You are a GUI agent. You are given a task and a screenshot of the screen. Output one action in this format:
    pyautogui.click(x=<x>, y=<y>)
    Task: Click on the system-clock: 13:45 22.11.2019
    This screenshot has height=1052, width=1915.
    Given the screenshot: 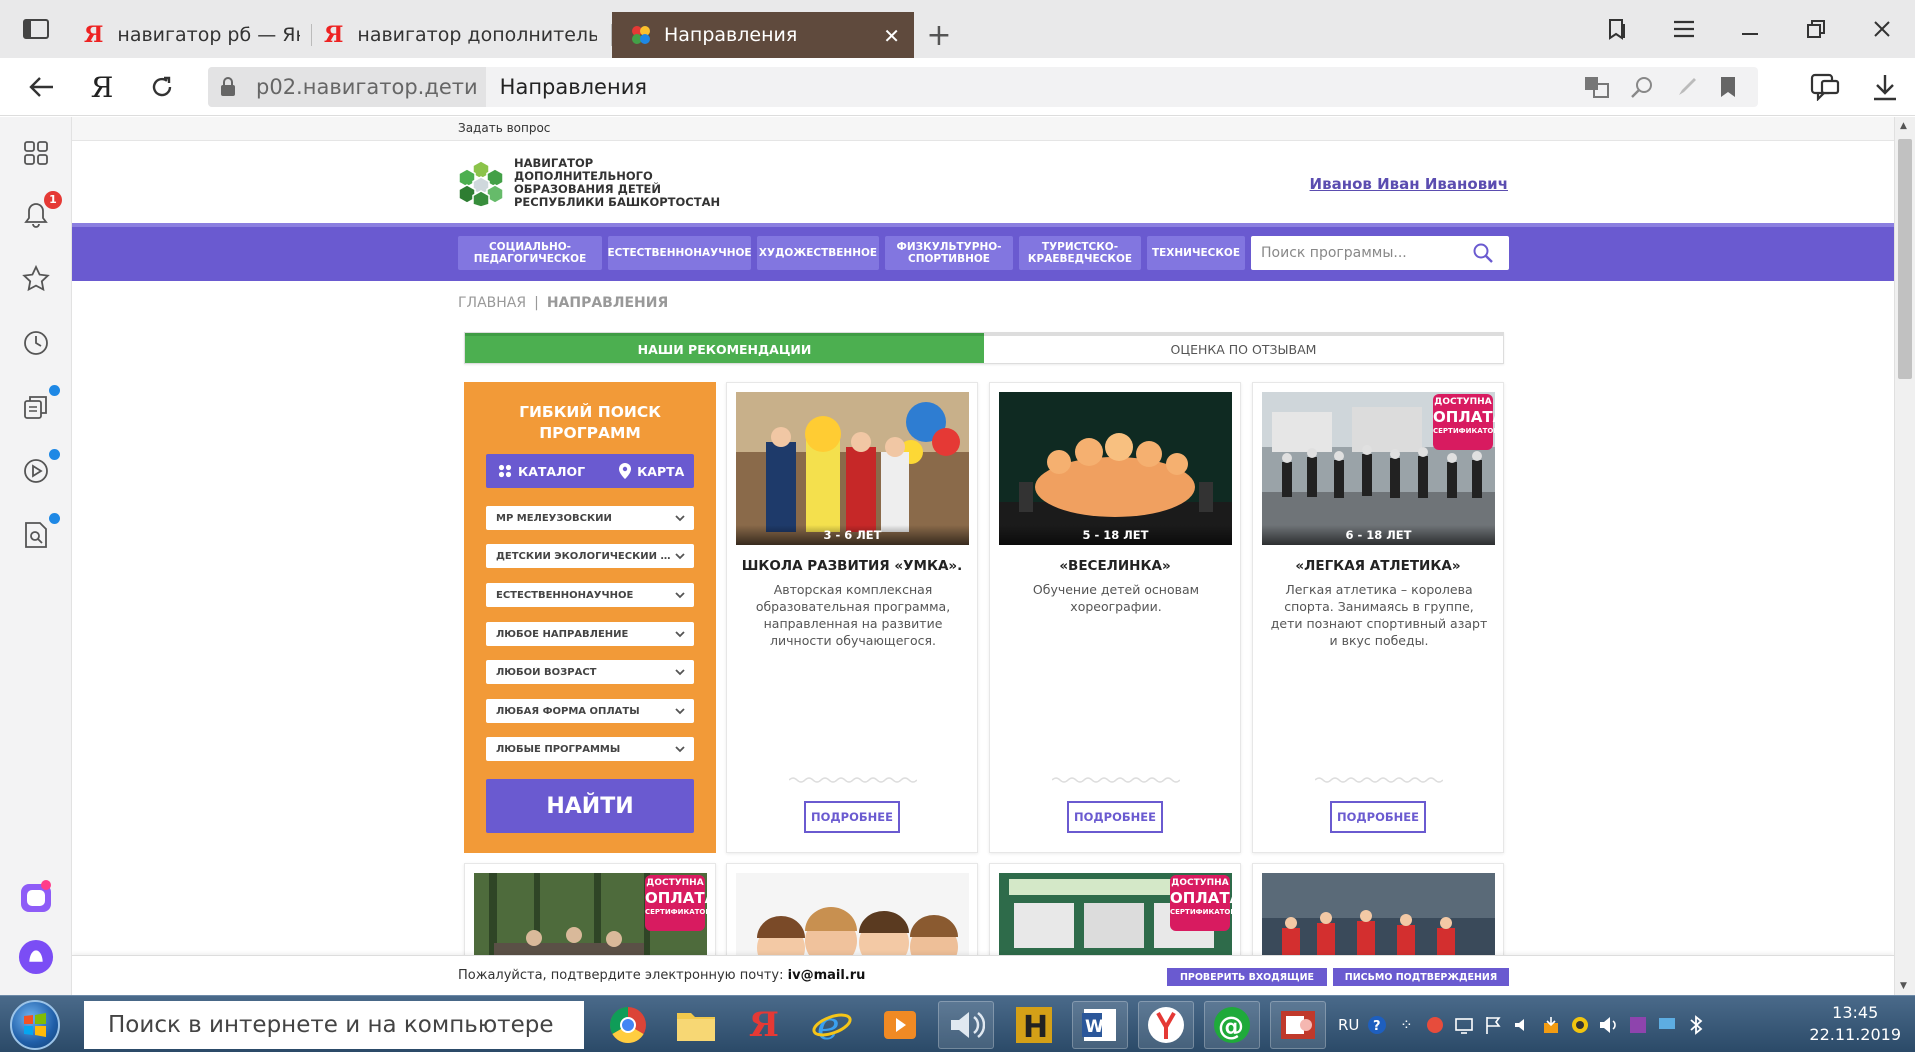 What is the action you would take?
    pyautogui.click(x=1855, y=1024)
    